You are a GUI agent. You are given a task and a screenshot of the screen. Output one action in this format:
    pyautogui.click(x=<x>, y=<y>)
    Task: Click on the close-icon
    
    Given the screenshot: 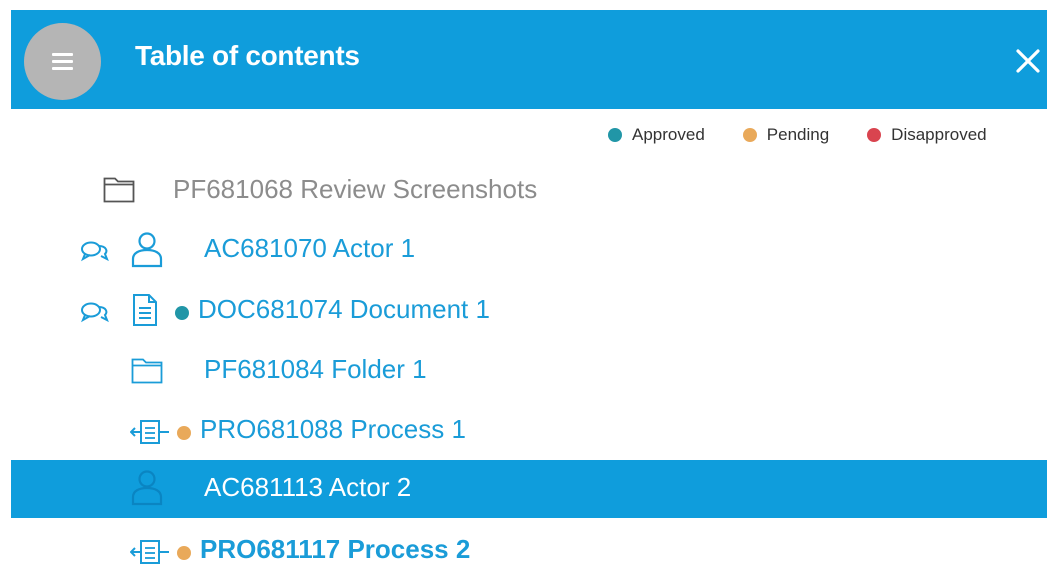 What is the action you would take?
    pyautogui.click(x=1028, y=61)
    